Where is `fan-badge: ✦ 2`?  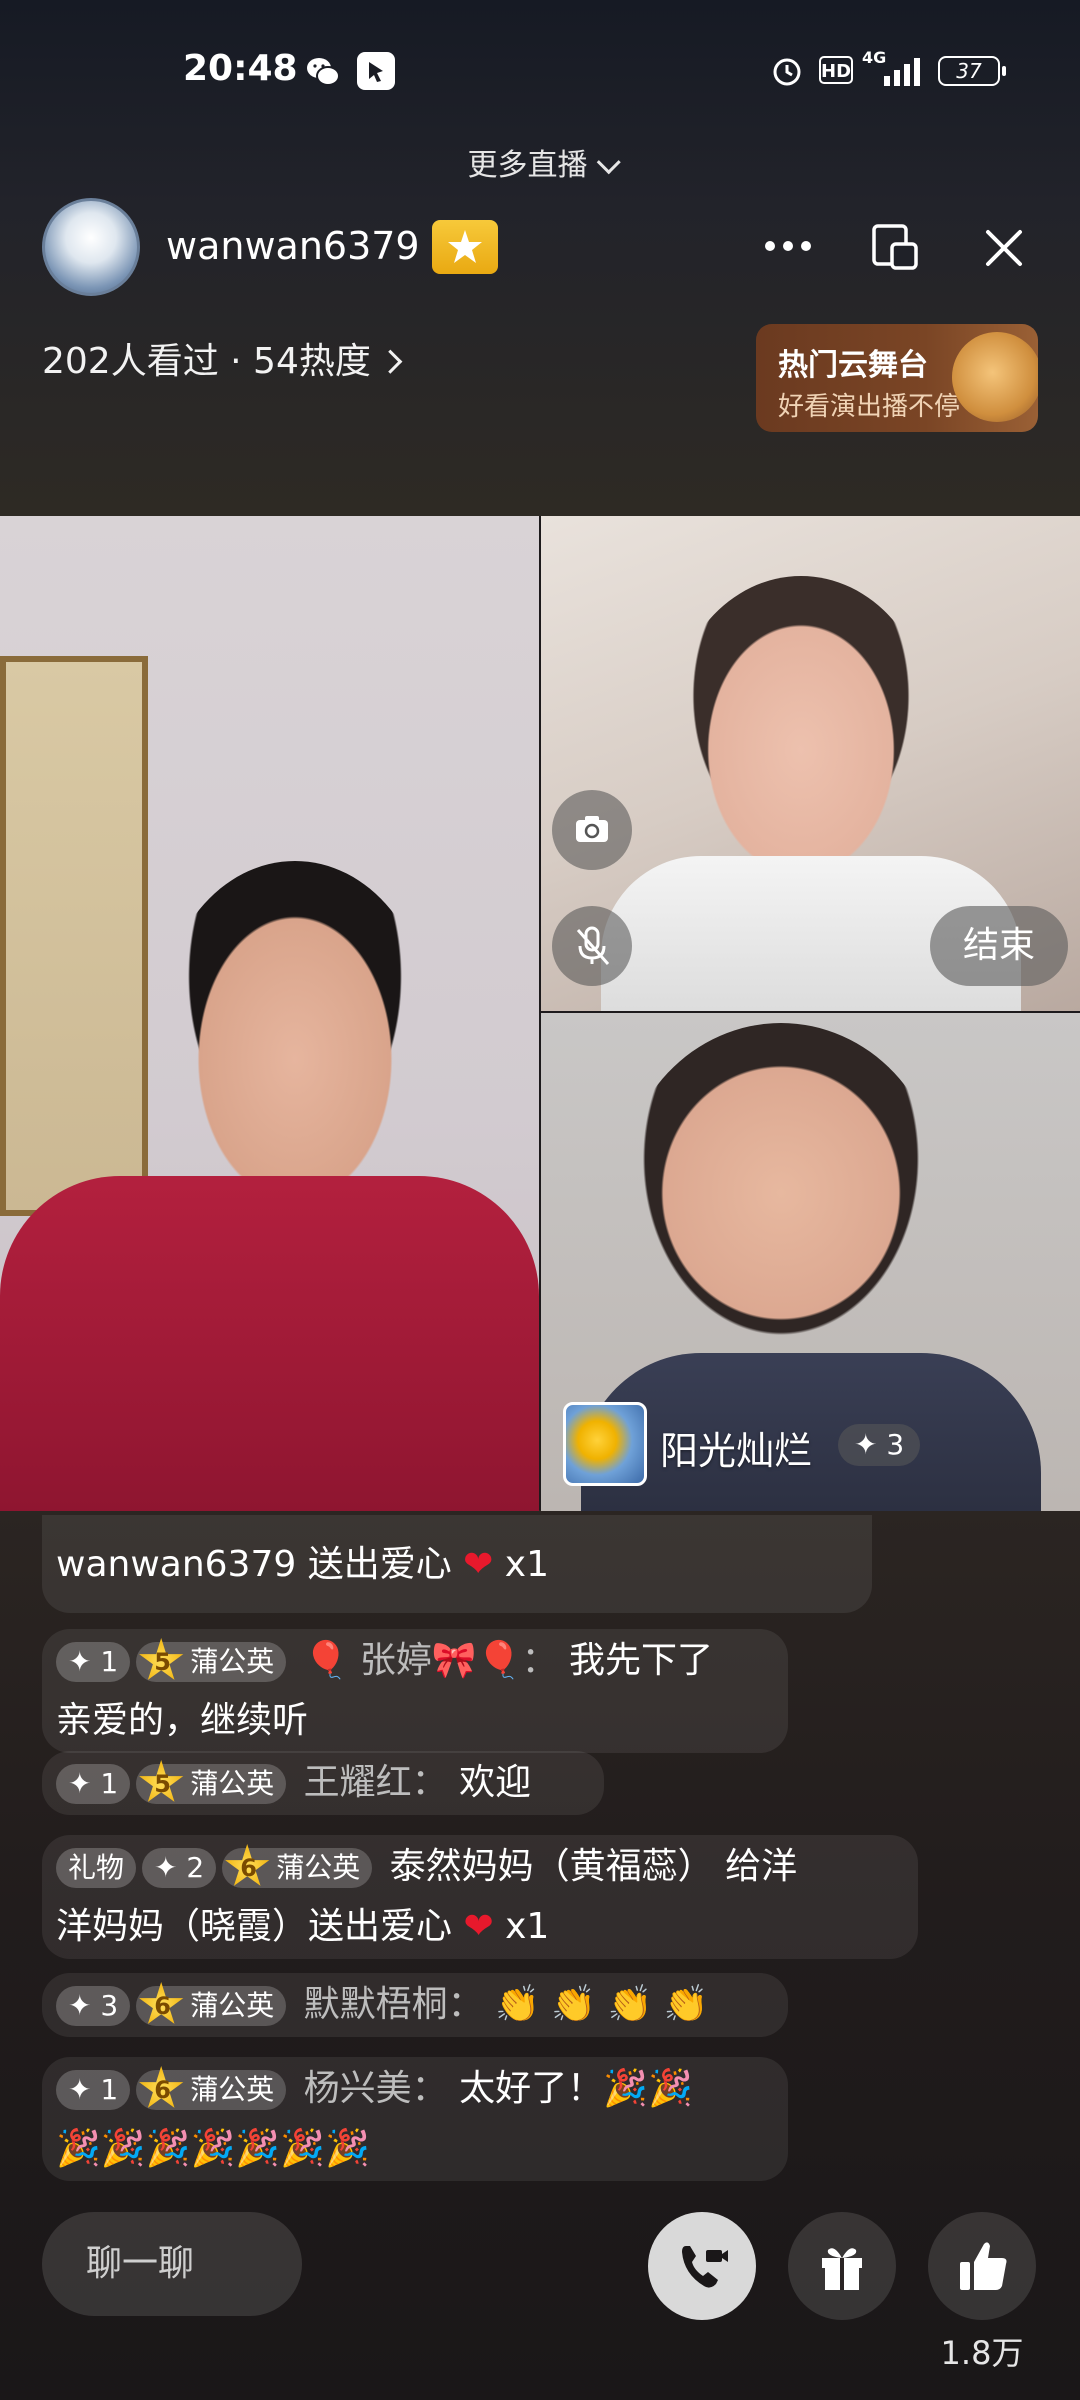 fan-badge: ✦ 2 is located at coordinates (179, 1868).